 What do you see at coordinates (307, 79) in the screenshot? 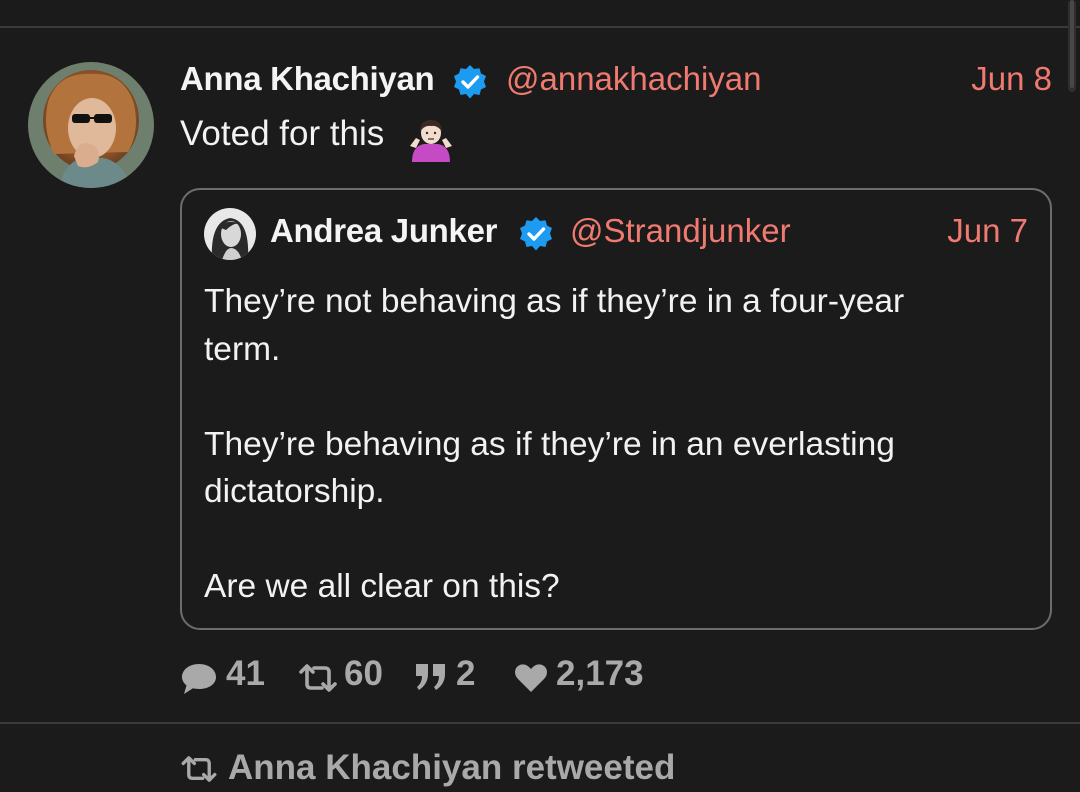
I see `author-name: Anna Khachiyan` at bounding box center [307, 79].